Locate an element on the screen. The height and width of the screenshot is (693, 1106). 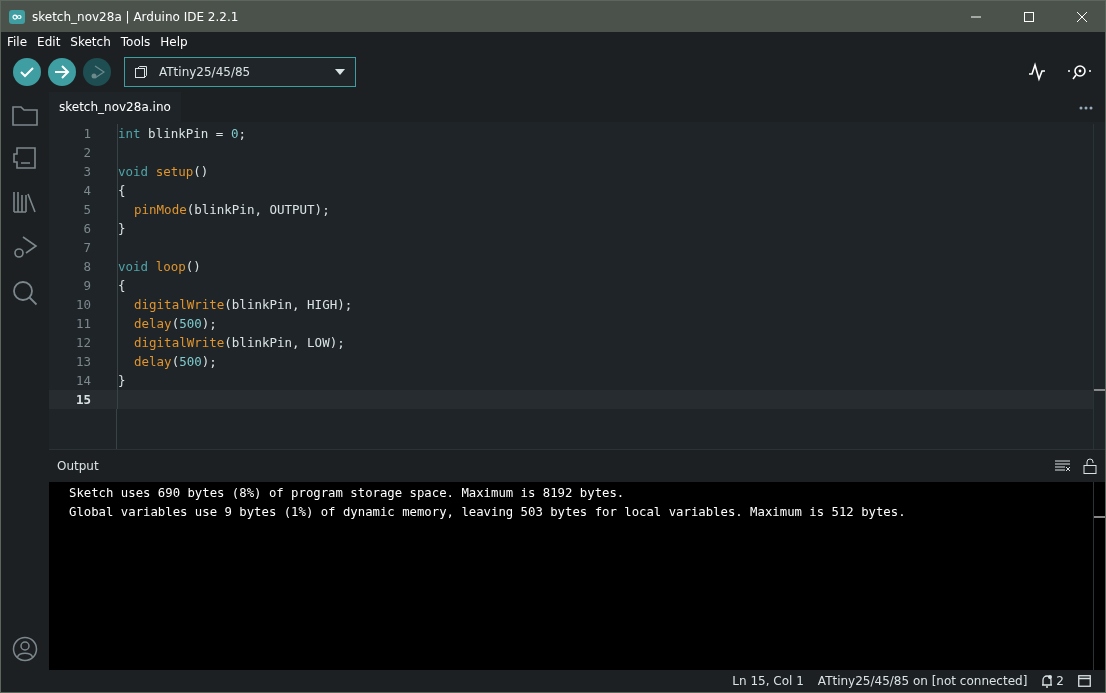
menu-item: Sketch is located at coordinates (90, 42).